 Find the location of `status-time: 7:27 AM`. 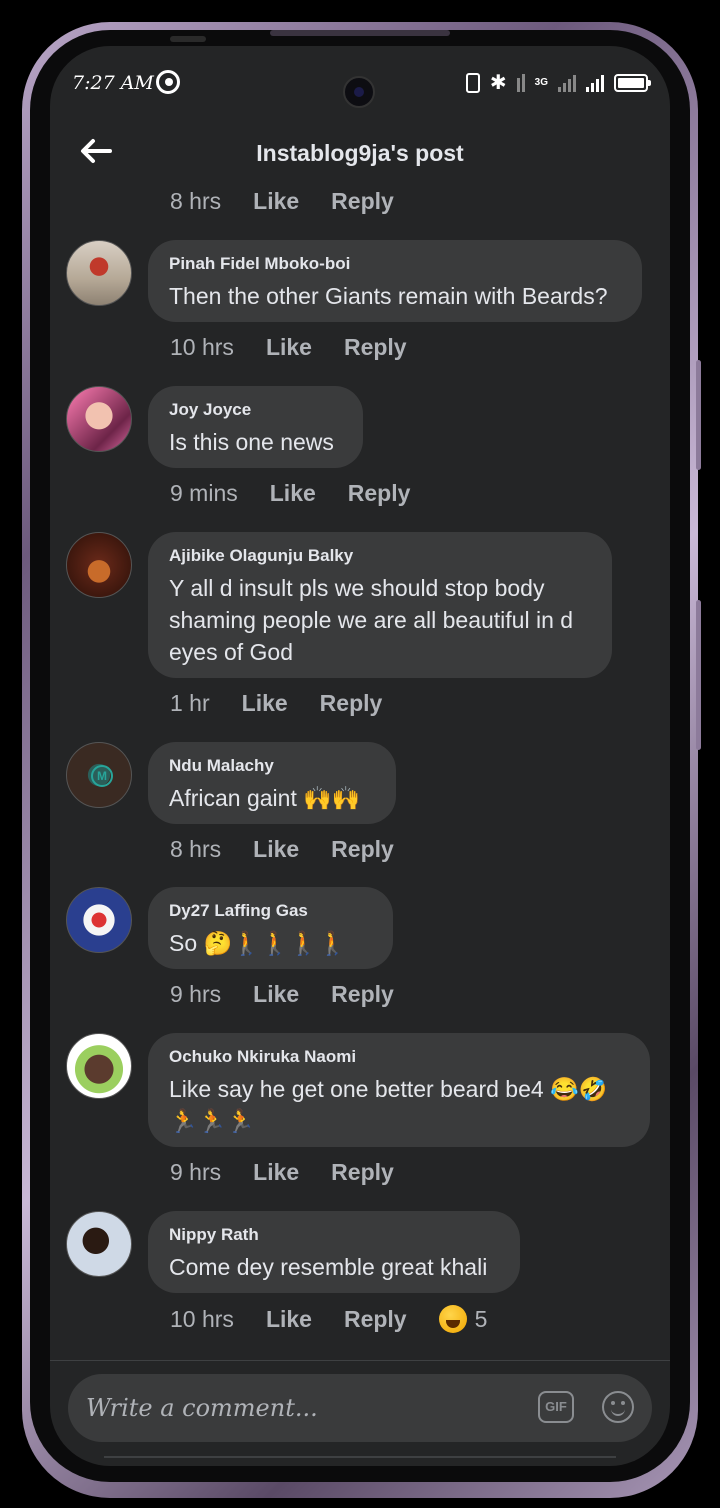

status-time: 7:27 AM is located at coordinates (113, 83).